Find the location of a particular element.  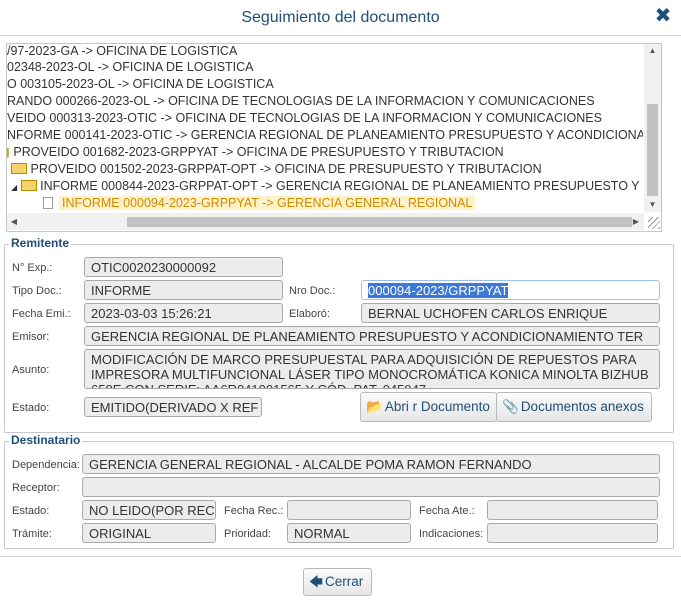

paperclip-icon: 📎 is located at coordinates (510, 406).